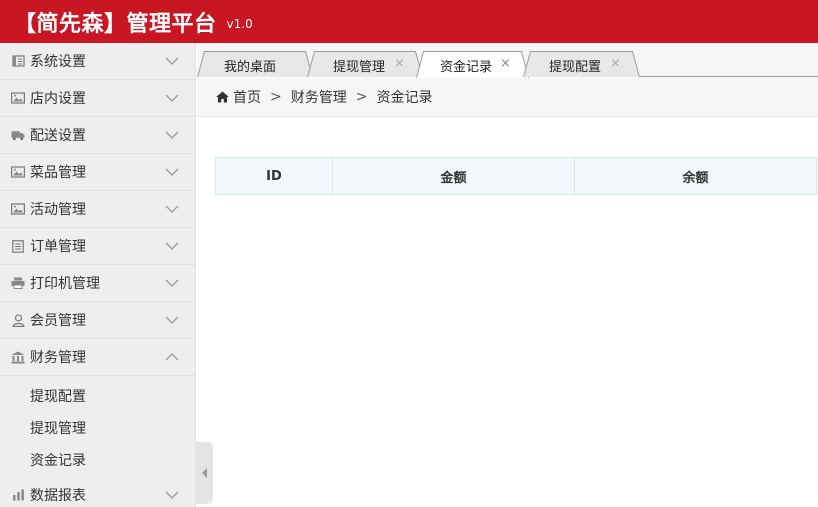 The width and height of the screenshot is (818, 507). I want to click on submenu-item-withdraw-management: 提现管理, so click(97, 428).